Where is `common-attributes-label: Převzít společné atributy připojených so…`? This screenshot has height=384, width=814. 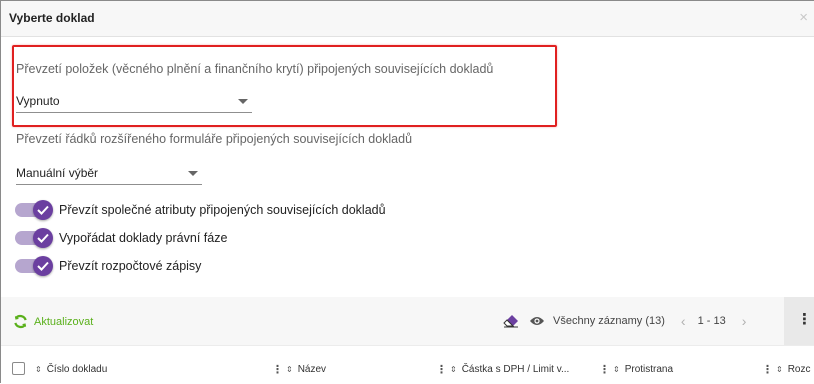
common-attributes-label: Převzít společné atributy připojených so… is located at coordinates (222, 210).